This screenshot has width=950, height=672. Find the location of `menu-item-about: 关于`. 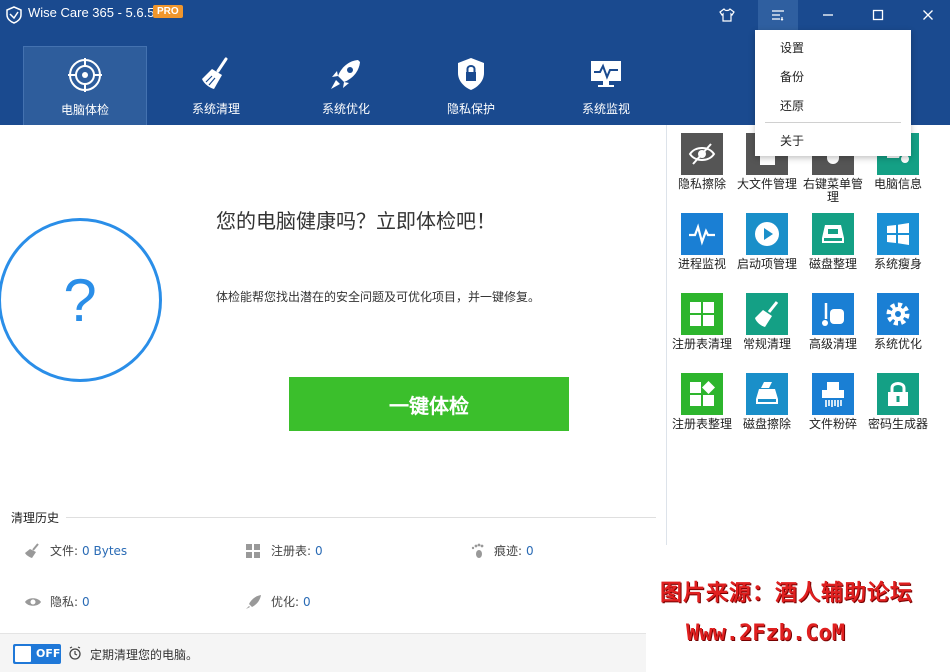

menu-item-about: 关于 is located at coordinates (792, 140).